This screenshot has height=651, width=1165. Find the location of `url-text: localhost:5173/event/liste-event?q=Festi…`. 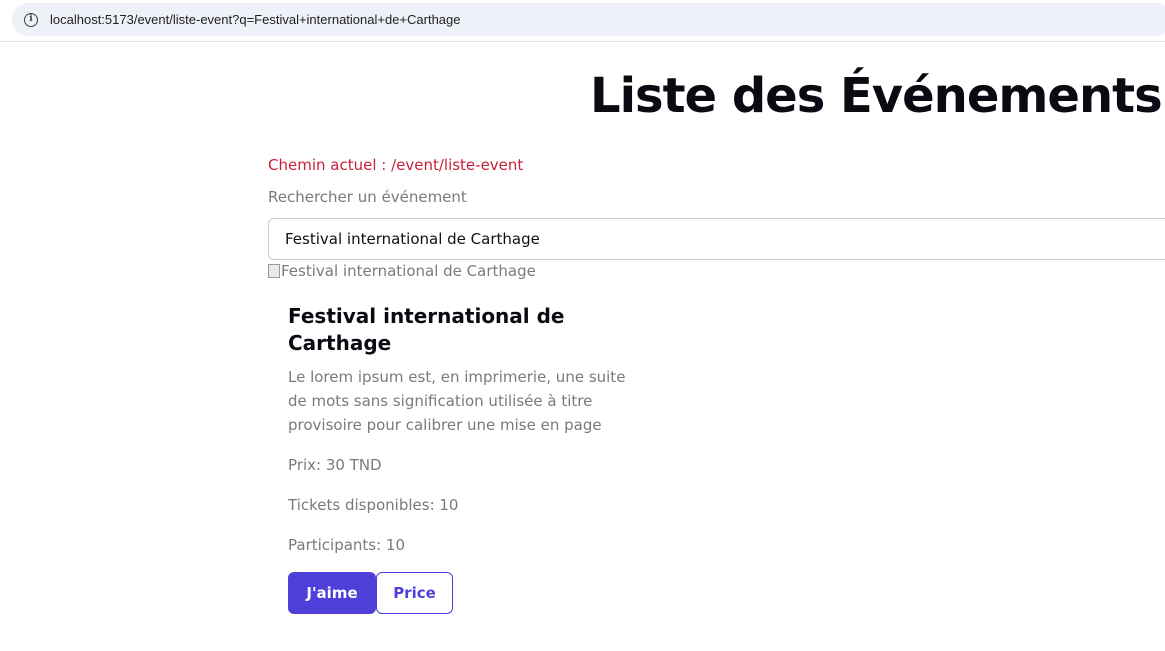

url-text: localhost:5173/event/liste-event?q=Festi… is located at coordinates (255, 19).